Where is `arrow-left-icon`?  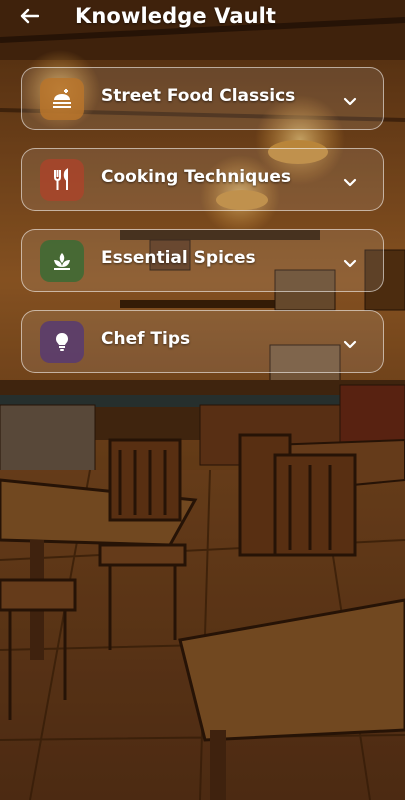
arrow-left-icon is located at coordinates (29, 18).